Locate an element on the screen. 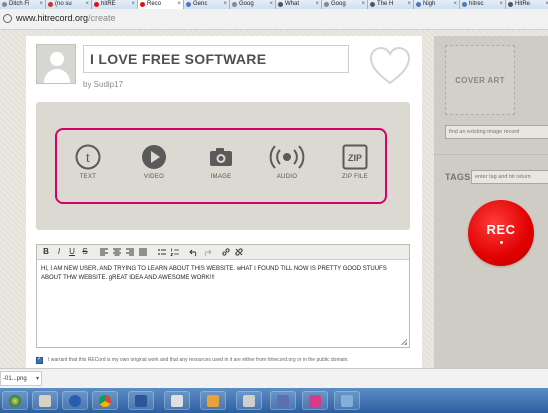 Image resolution: width=548 pixels, height=413 pixels. browser-tab: Nigh × is located at coordinates (437, 4).